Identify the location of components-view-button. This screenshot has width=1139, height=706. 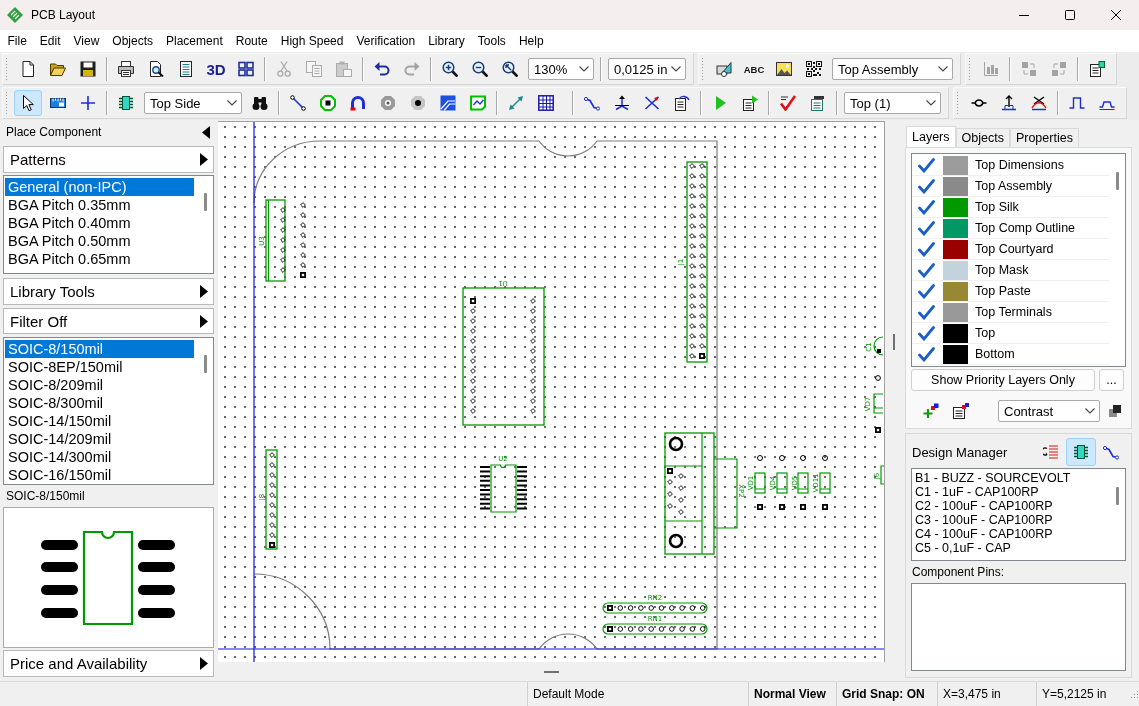
(1081, 452).